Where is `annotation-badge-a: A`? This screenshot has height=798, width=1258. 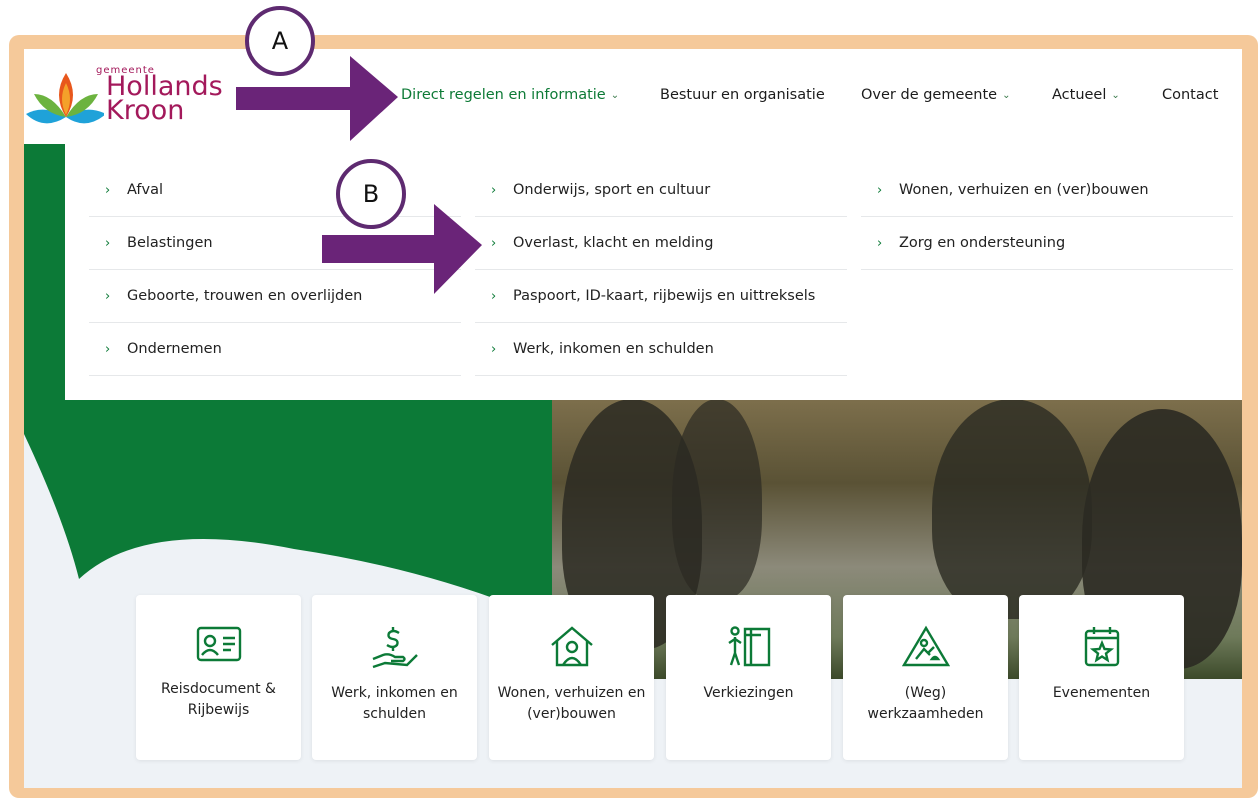
annotation-badge-a: A is located at coordinates (280, 41).